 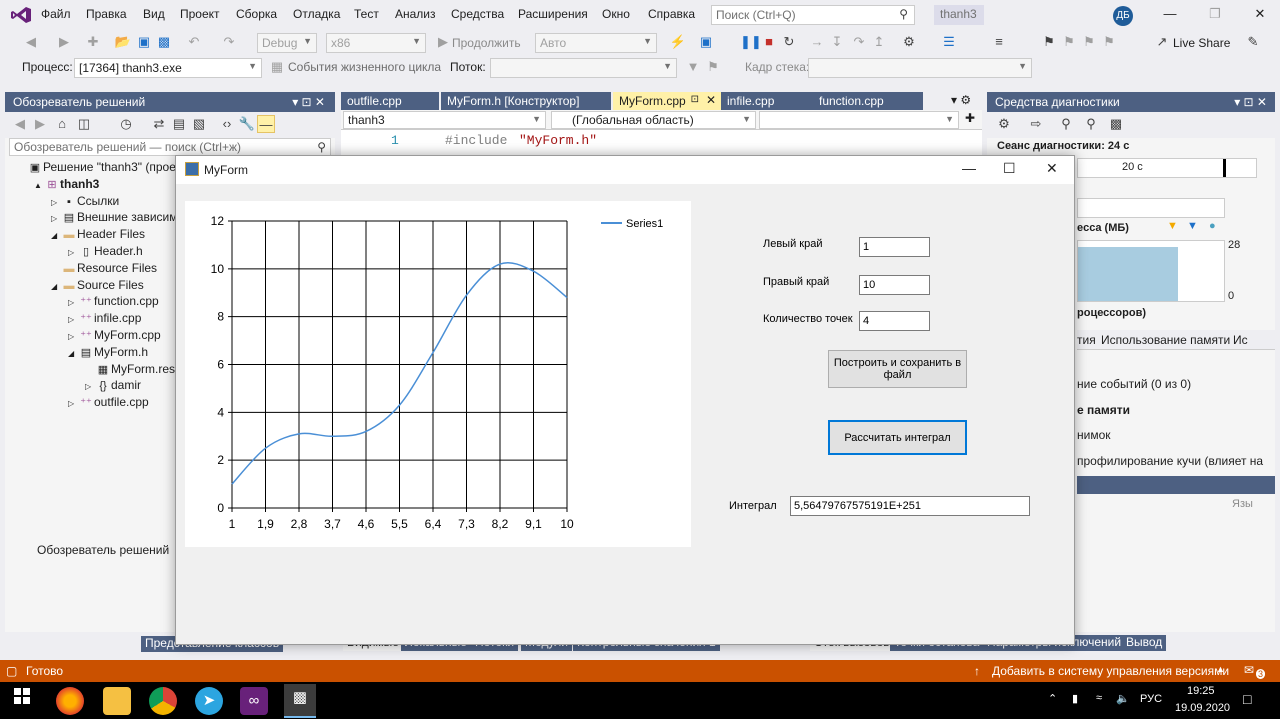 I want to click on live-share-icon: ↗, so click(x=1162, y=42).